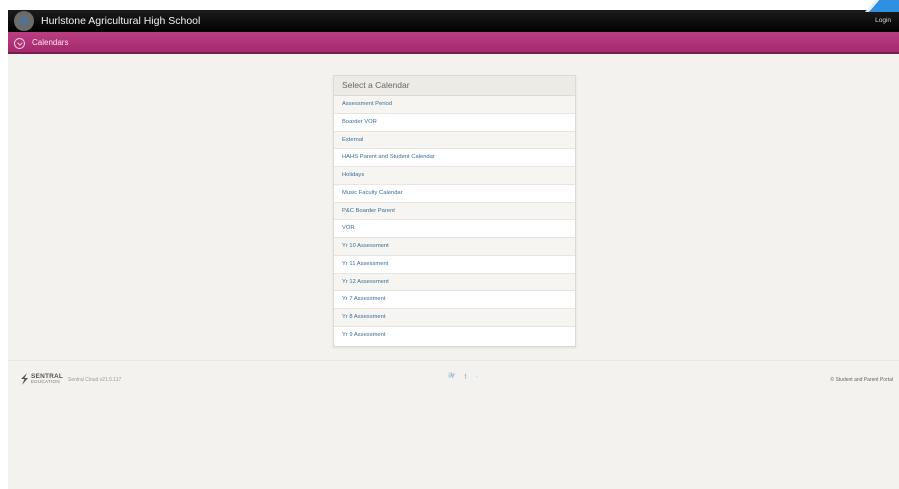 This screenshot has width=899, height=489. What do you see at coordinates (50, 42) in the screenshot?
I see `section-title: Calendars` at bounding box center [50, 42].